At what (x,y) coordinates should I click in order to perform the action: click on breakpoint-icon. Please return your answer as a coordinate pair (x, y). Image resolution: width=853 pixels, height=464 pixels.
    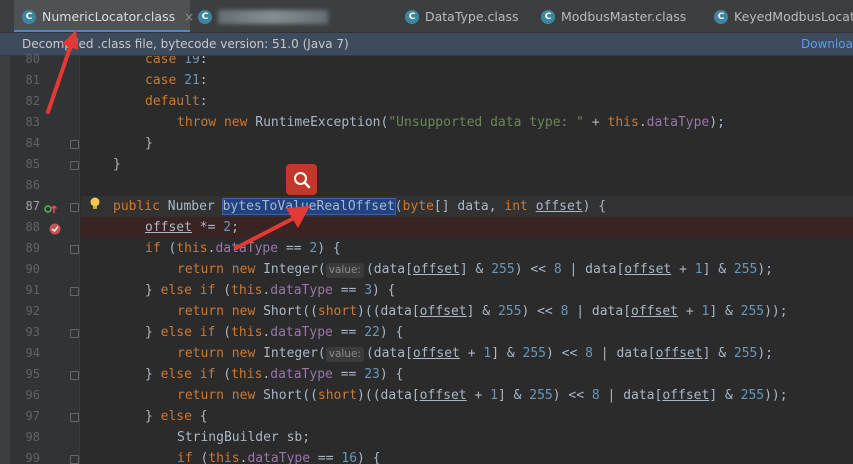
    Looking at the image, I should click on (55, 229).